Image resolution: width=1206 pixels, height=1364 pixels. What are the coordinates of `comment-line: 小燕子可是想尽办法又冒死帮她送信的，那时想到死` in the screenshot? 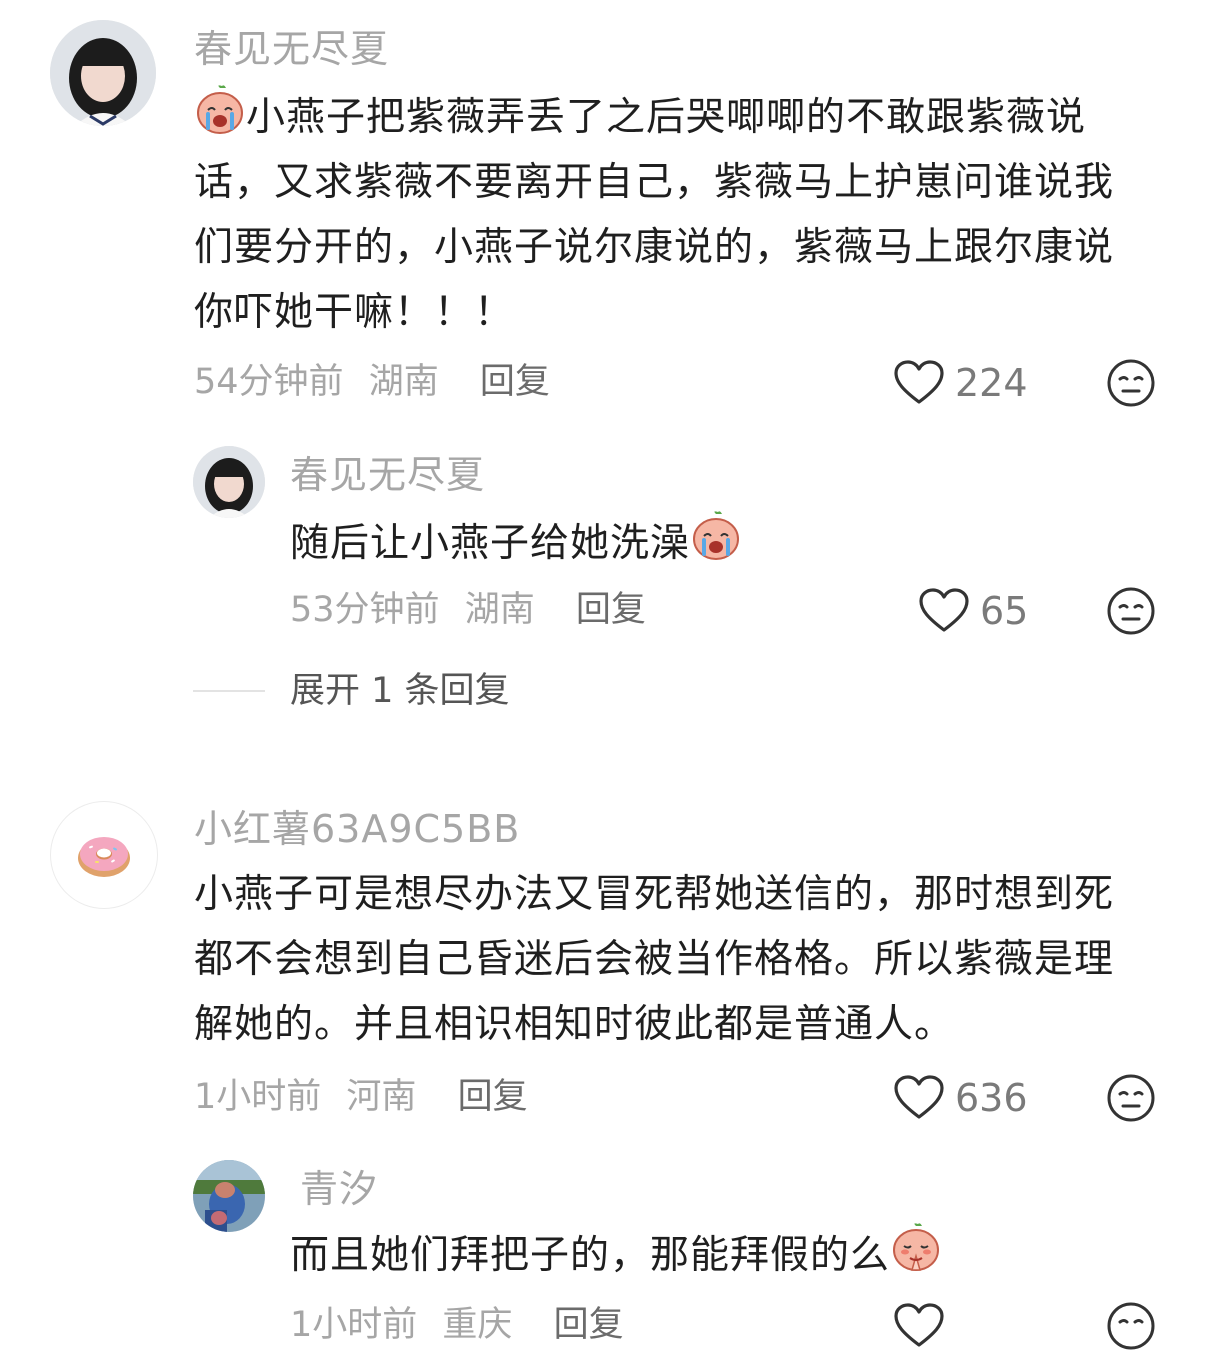 It's located at (654, 894).